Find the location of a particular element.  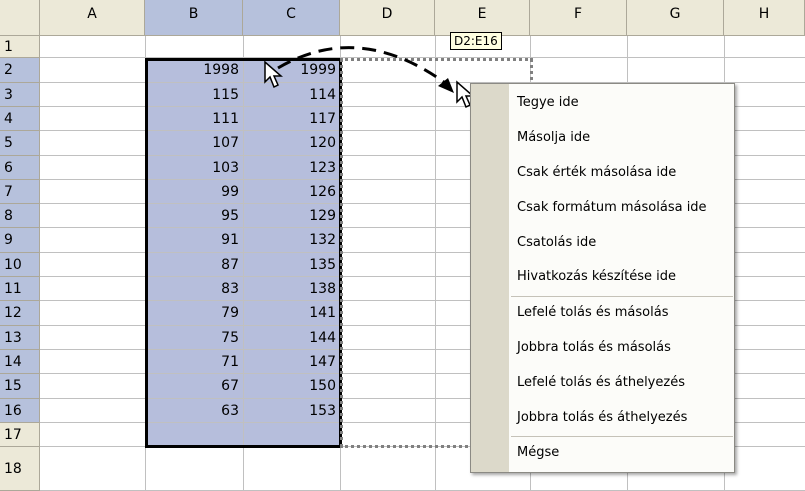

column-header-a: A is located at coordinates (92, 18).